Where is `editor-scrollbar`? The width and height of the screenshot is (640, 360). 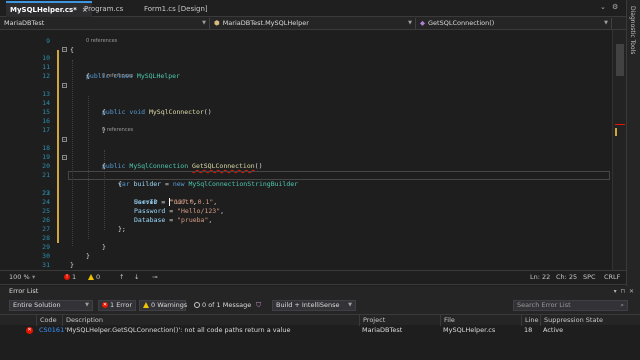 editor-scrollbar is located at coordinates (619, 150).